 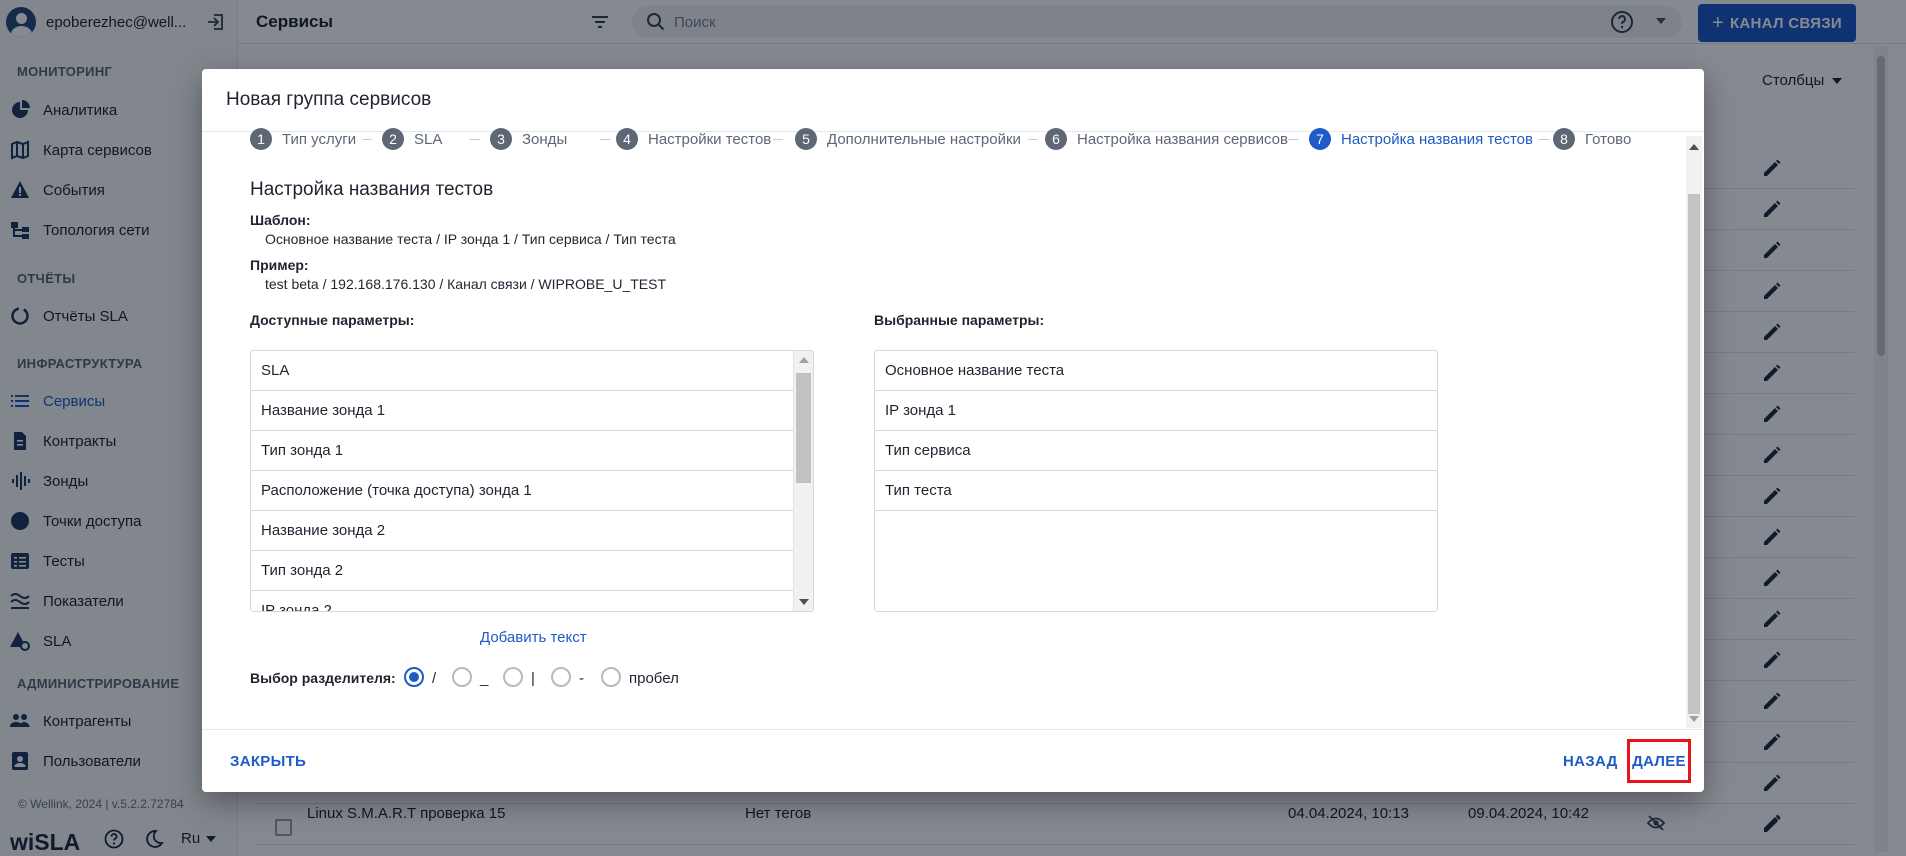 What do you see at coordinates (959, 320) in the screenshot?
I see `selected-params-label: Выбранные параметры:` at bounding box center [959, 320].